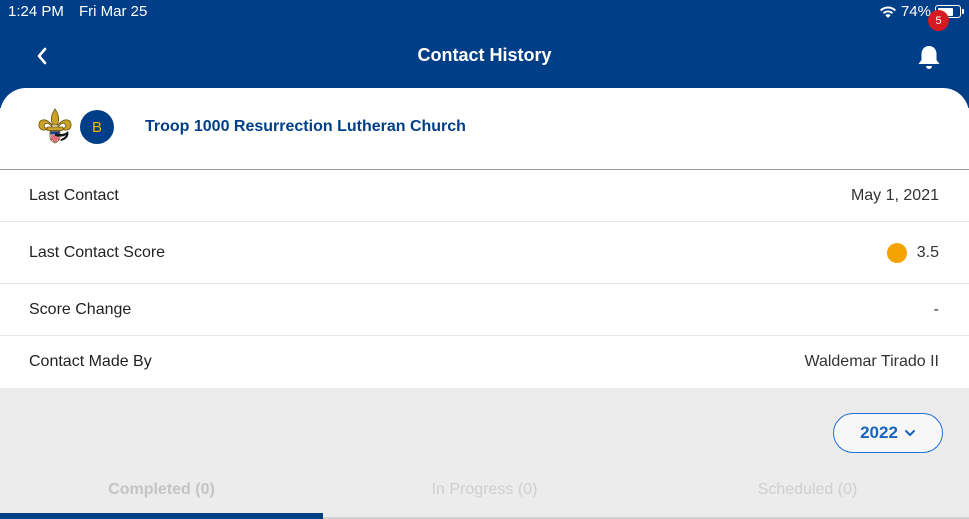  I want to click on navigation-bar: Contact History, so click(484, 56).